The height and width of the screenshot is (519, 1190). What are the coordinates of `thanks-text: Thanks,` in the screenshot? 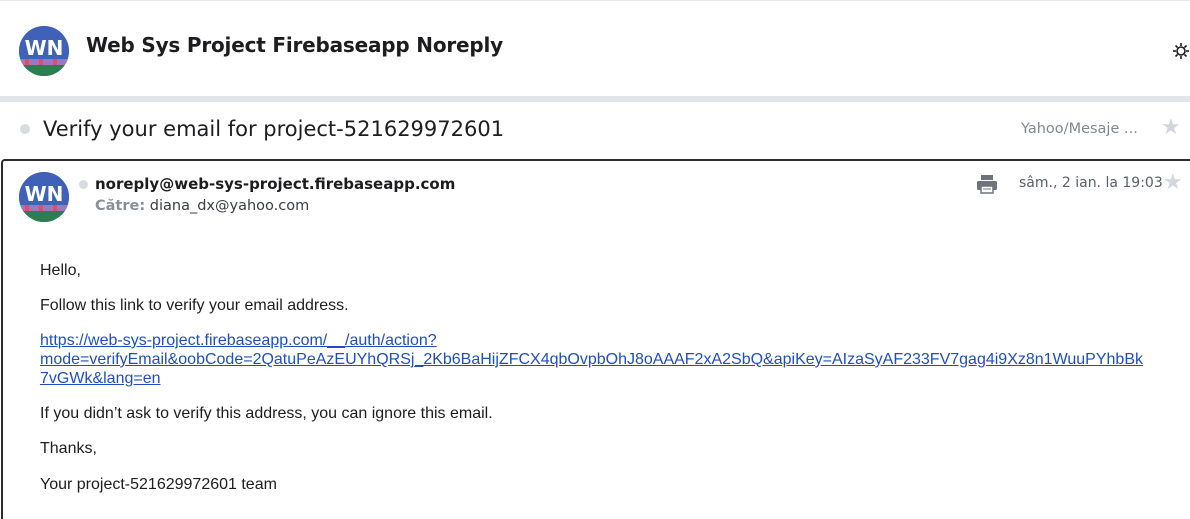 It's located at (68, 448).